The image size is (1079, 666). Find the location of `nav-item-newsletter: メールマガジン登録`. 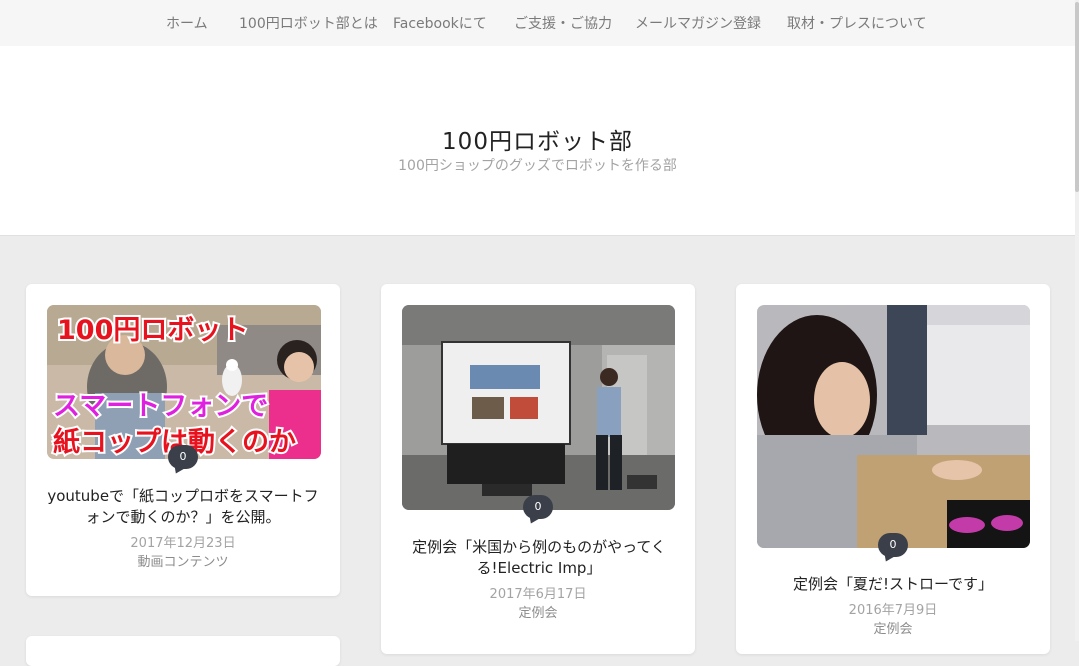

nav-item-newsletter: メールマガジン登録 is located at coordinates (698, 23).